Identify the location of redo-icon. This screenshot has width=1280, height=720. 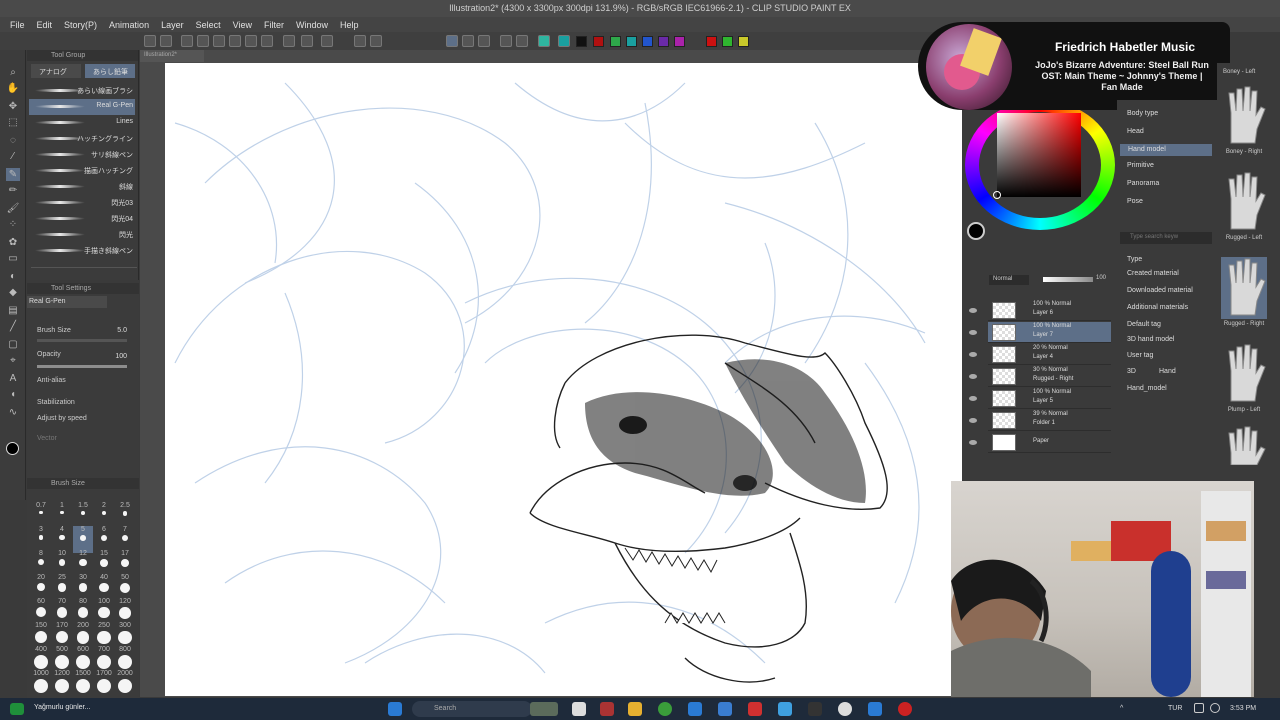
(307, 41).